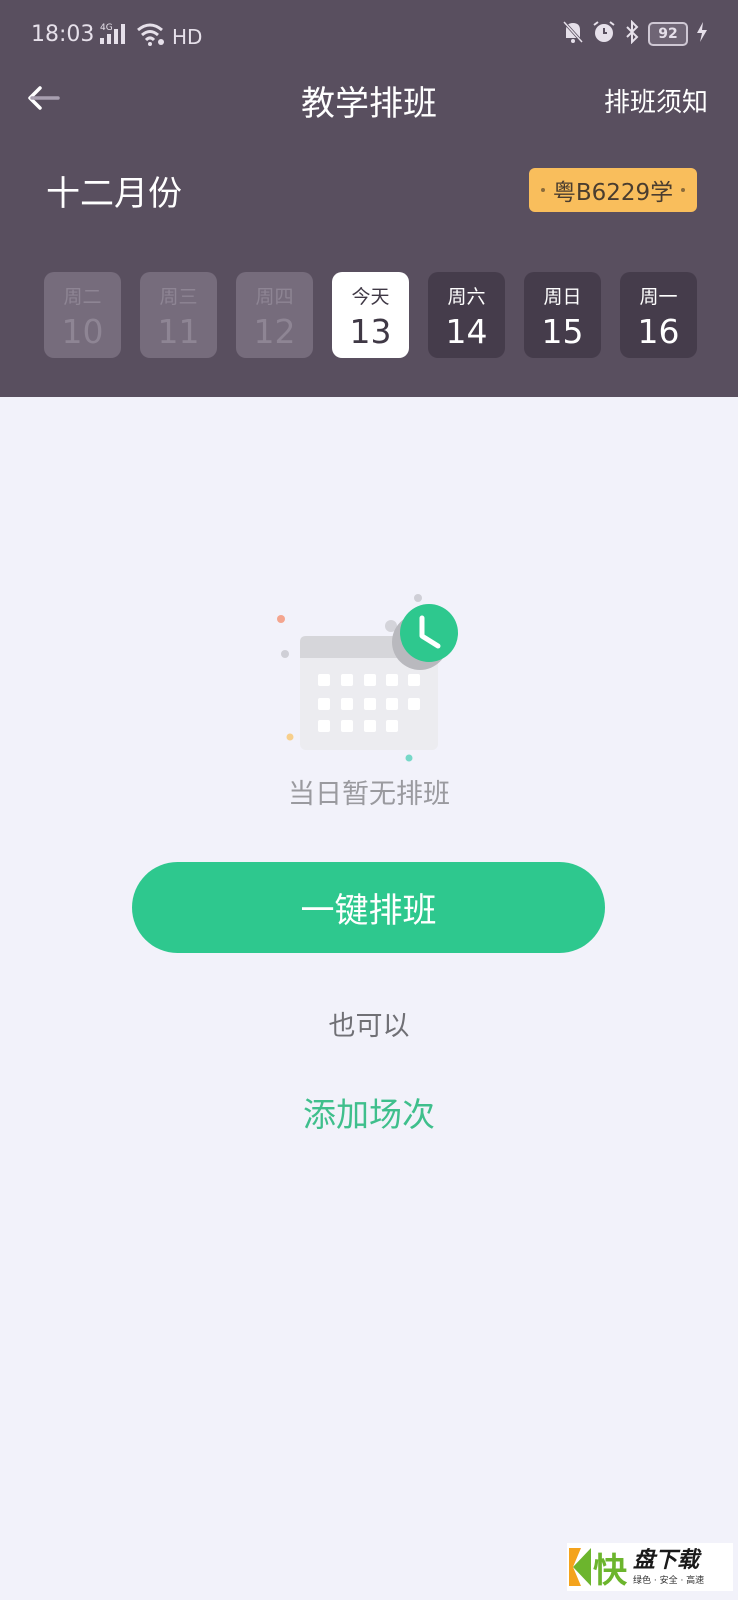 Image resolution: width=738 pixels, height=1600 pixels. What do you see at coordinates (274, 331) in the screenshot?
I see `day-date: 12` at bounding box center [274, 331].